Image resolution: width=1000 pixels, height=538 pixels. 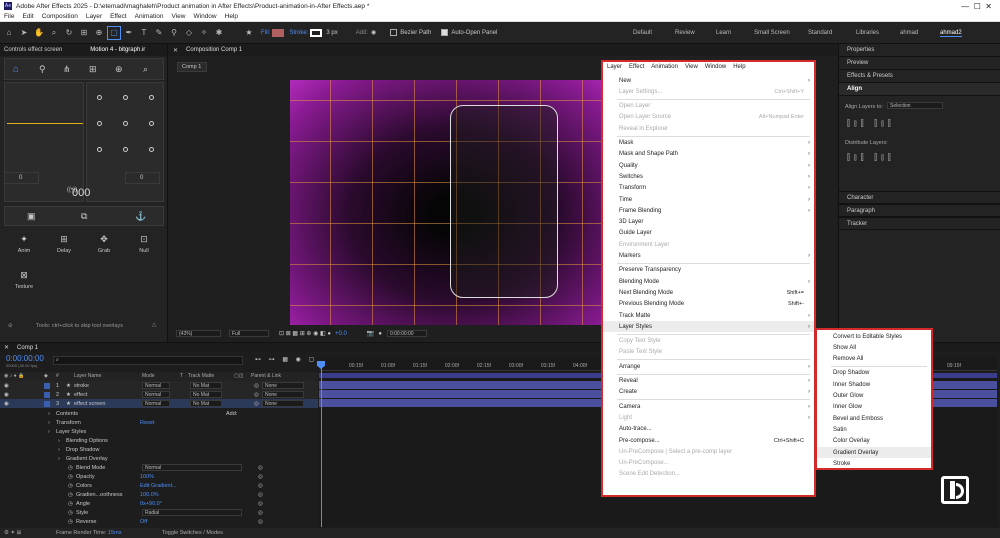 What do you see at coordinates (708, 233) in the screenshot?
I see `menu-item-guide-layer: Guide Layer` at bounding box center [708, 233].